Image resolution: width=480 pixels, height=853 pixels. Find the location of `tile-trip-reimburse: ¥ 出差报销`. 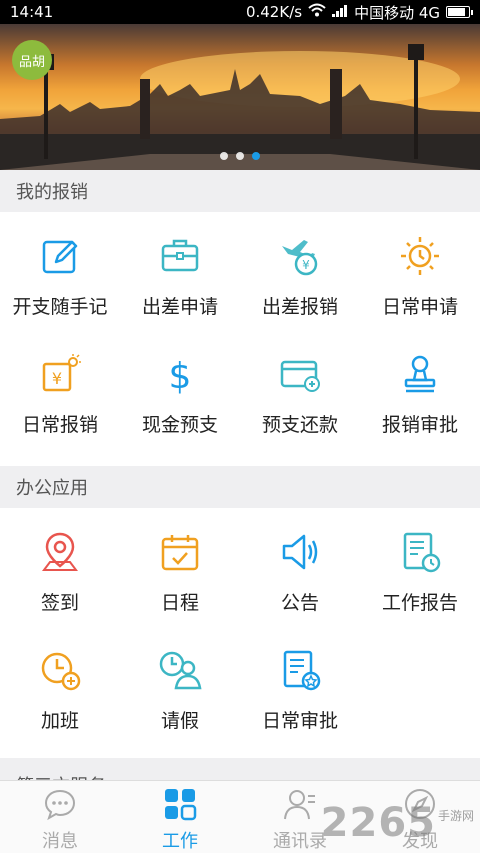

tile-trip-reimburse: ¥ 出差报销 is located at coordinates (300, 271).